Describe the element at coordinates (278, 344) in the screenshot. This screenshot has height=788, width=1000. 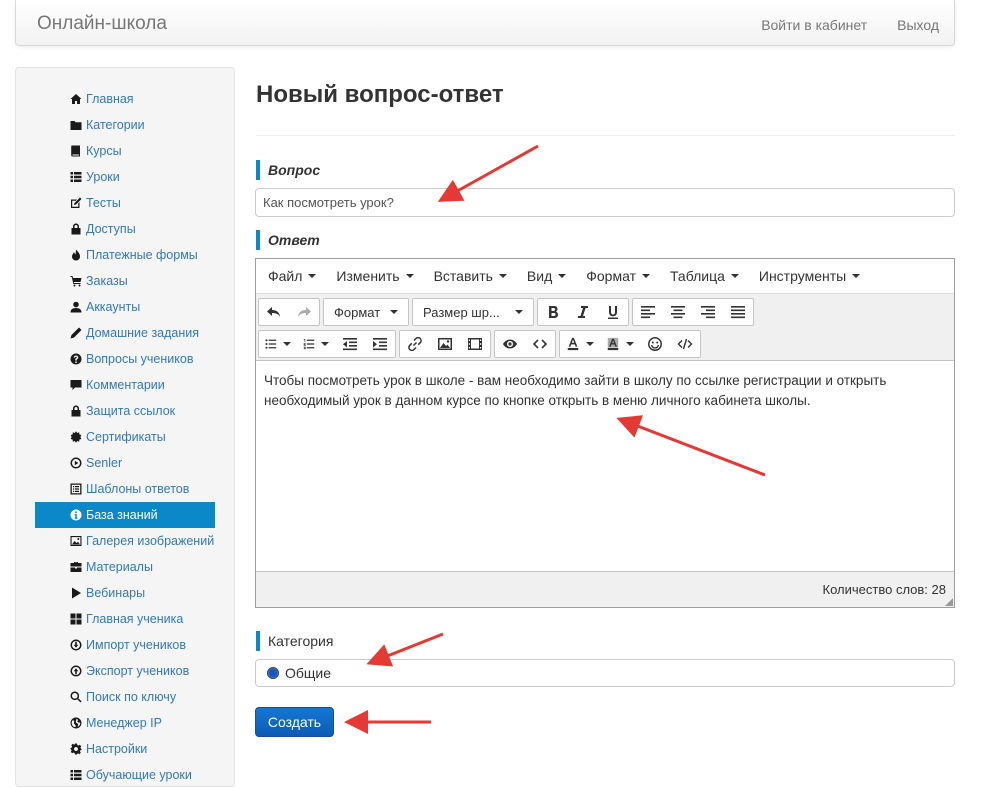
I see `bullet-list-button` at that location.